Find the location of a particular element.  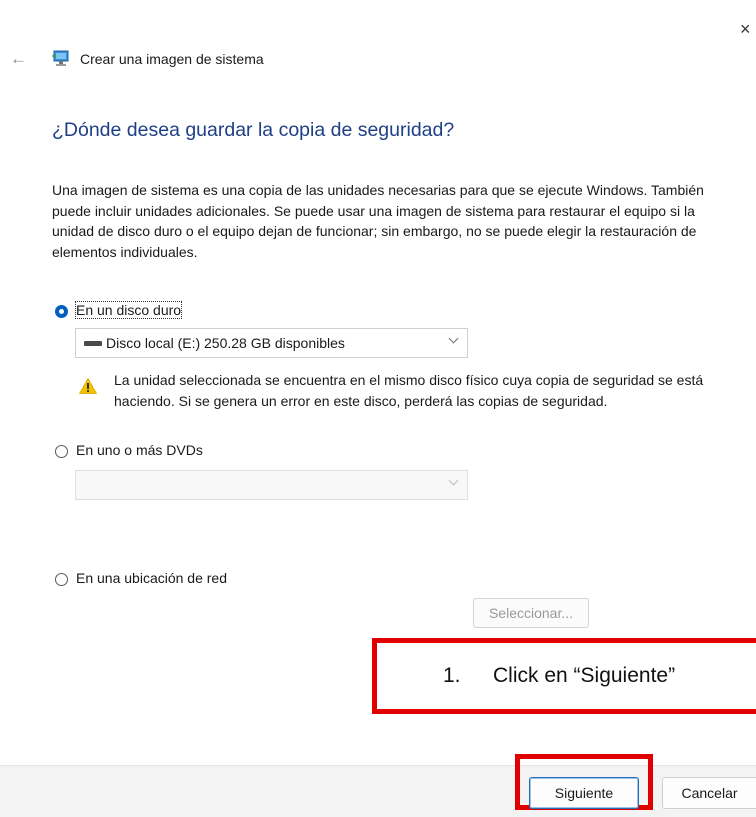

dvd-drive-dropdown is located at coordinates (271, 485).